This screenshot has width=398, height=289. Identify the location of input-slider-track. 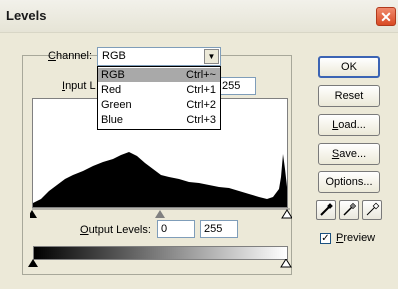
(160, 213).